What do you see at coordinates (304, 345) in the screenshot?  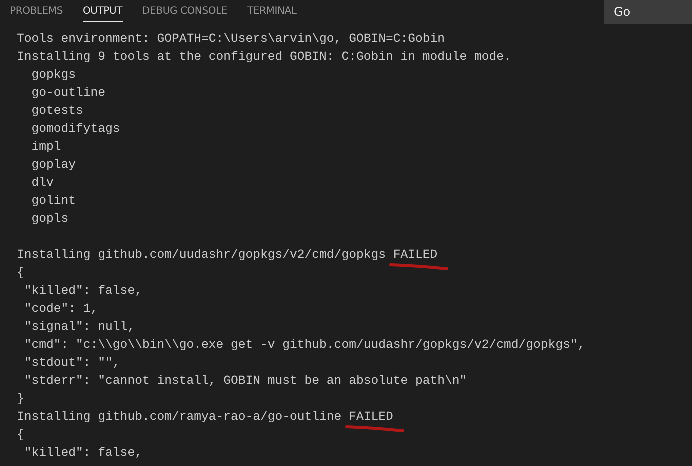 I see `output-line: "cmd": "c:\\go\\bin\\go.exe get -v github.com/uudashr/gopkgs/v2/cmd/gopkgs",` at bounding box center [304, 345].